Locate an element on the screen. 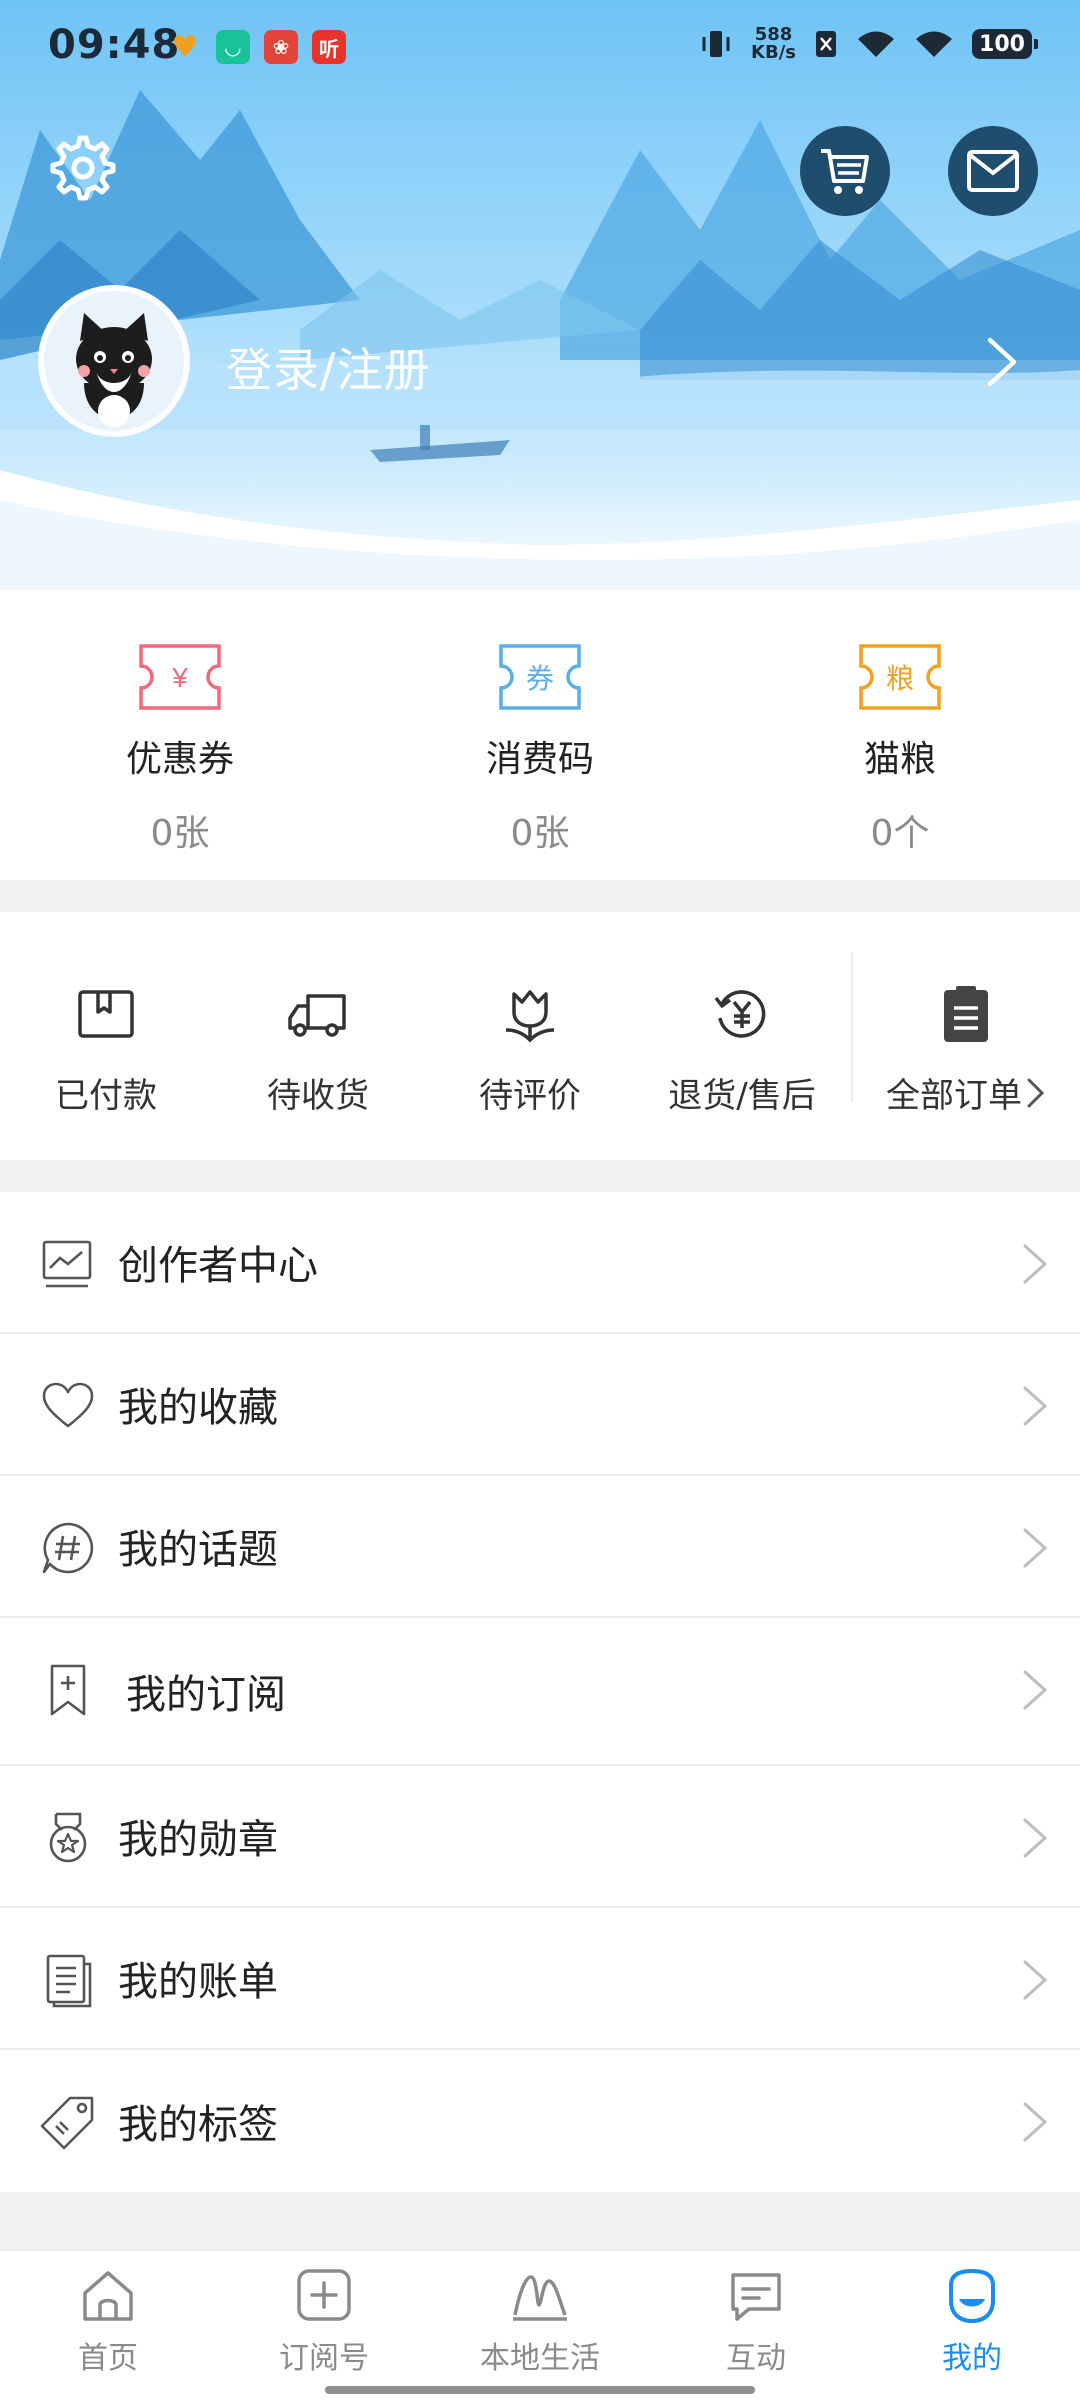 This screenshot has height=2400, width=1080. login-register-link: 登录/注册 is located at coordinates (328, 367).